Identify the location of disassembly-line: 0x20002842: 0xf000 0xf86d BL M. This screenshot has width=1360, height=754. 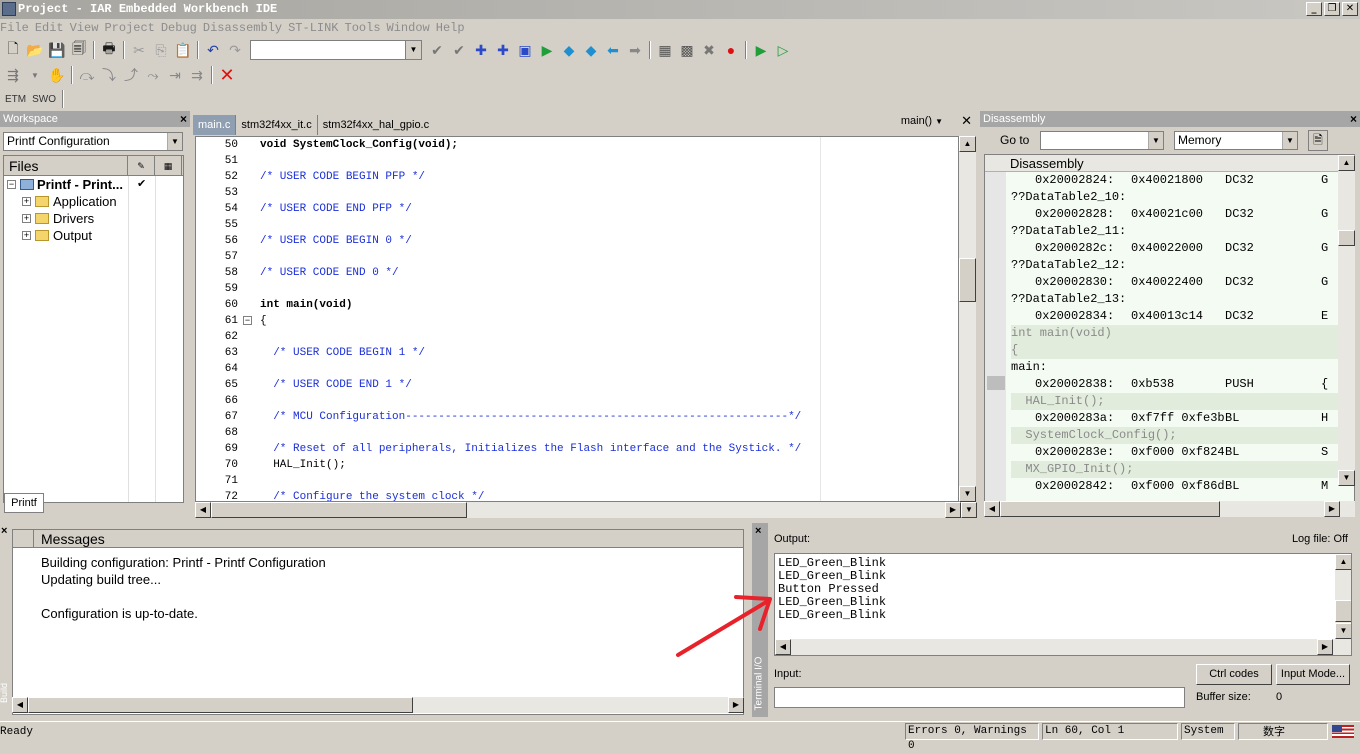
(1175, 486).